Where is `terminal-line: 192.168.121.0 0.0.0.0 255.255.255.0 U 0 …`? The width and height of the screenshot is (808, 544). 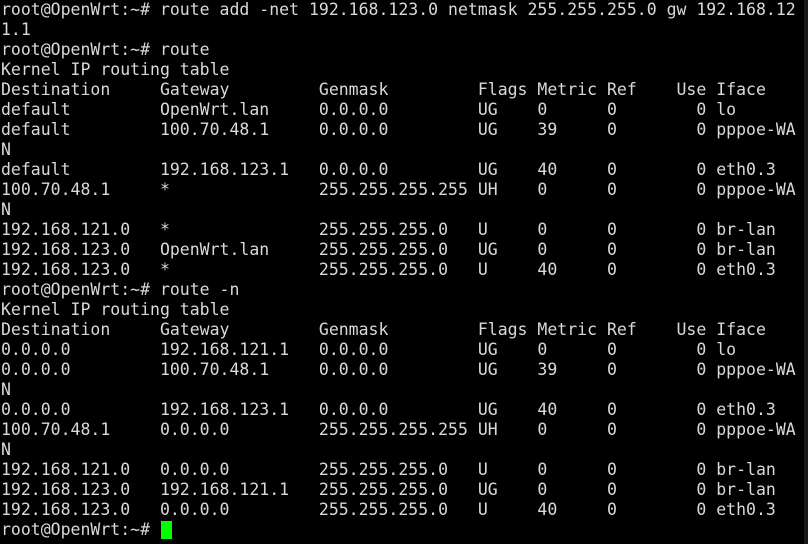
terminal-line: 192.168.121.0 0.0.0.0 255.255.255.0 U 0 … is located at coordinates (388, 469).